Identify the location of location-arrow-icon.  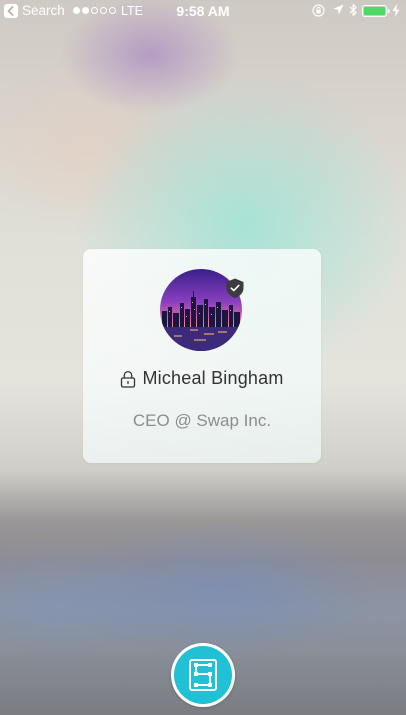
(338, 9).